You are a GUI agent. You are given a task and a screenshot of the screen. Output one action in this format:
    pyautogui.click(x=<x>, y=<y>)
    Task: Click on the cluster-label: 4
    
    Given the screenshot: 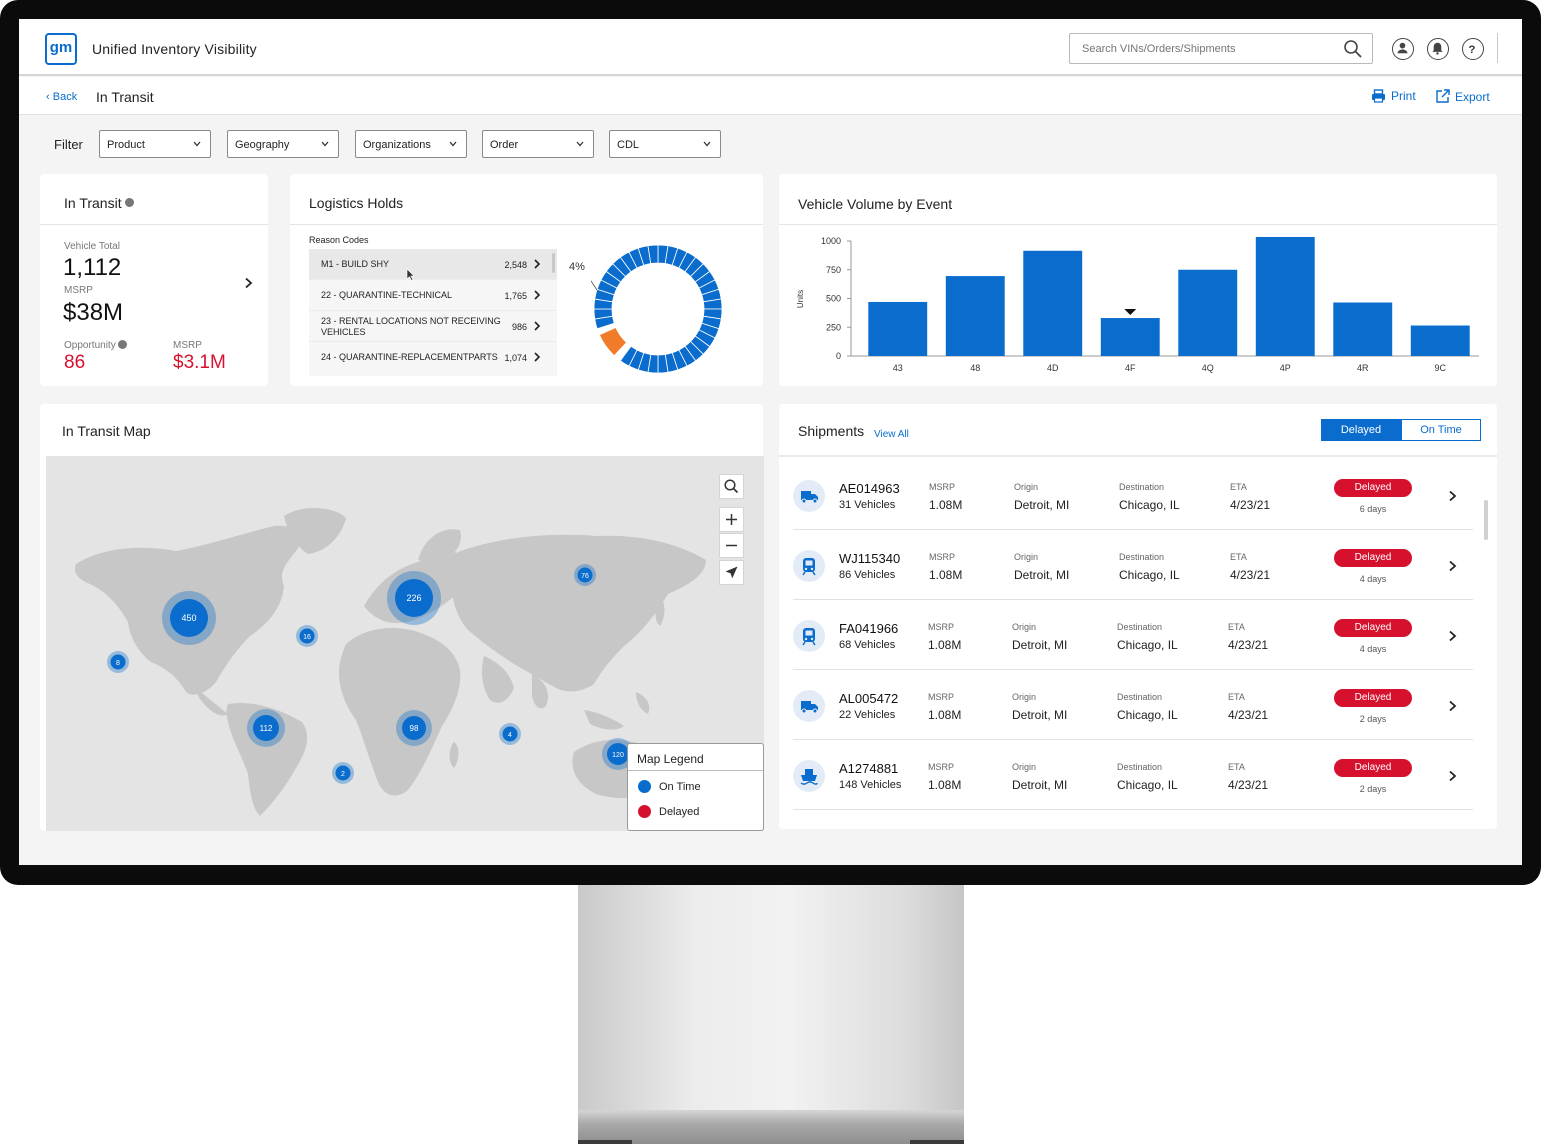 What is the action you would take?
    pyautogui.click(x=510, y=735)
    